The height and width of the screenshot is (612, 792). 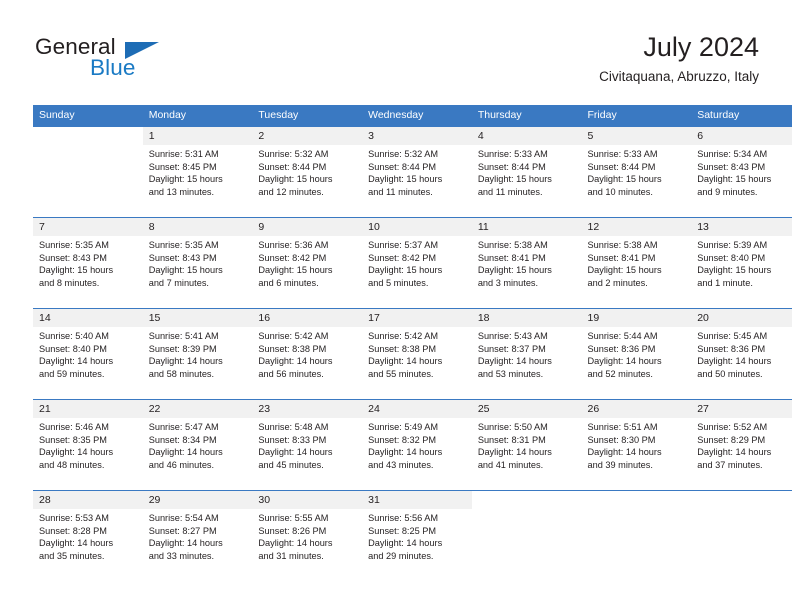 I want to click on day-info-line: Sunset: 8:32 PM, so click(x=402, y=439).